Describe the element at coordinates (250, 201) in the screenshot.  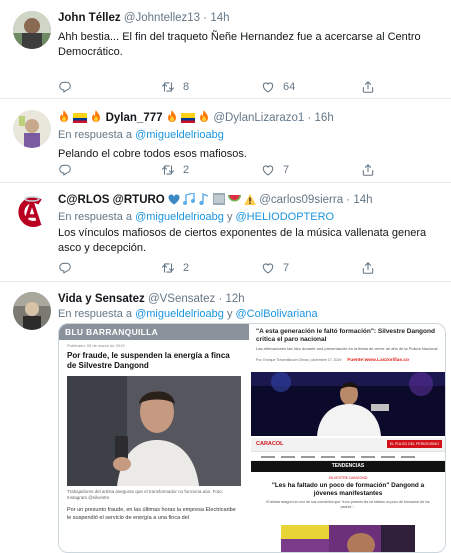
I see `tweet-header: C@RLOS @RTURO @carlos09sierra · 14h` at that location.